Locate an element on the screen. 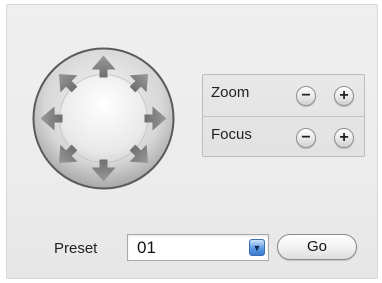 Image resolution: width=382 pixels, height=283 pixels. go-button: Go is located at coordinates (317, 247).